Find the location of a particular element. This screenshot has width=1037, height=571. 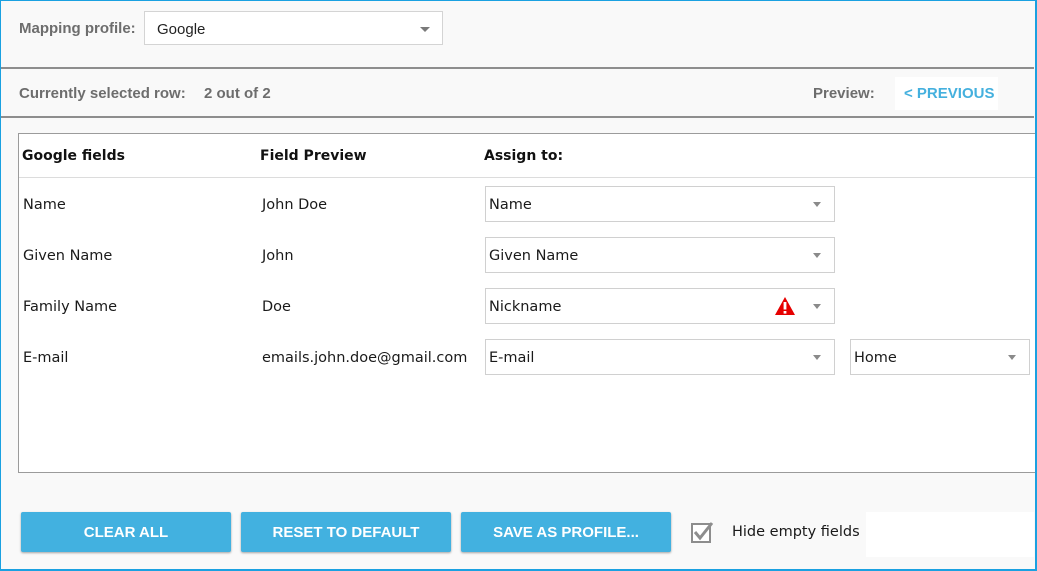

hide-empty-fields-checkbox is located at coordinates (702, 532).